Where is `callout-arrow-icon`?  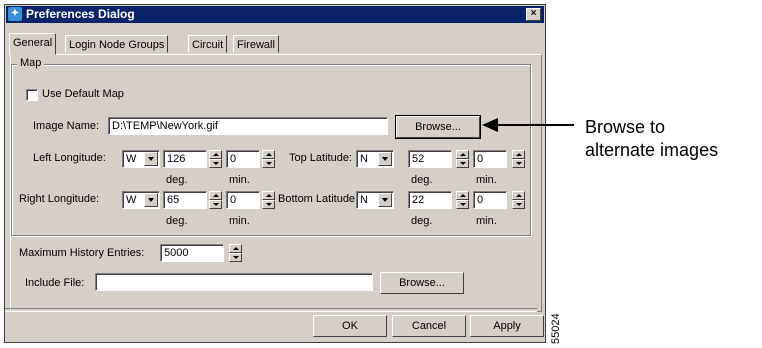 callout-arrow-icon is located at coordinates (528, 125).